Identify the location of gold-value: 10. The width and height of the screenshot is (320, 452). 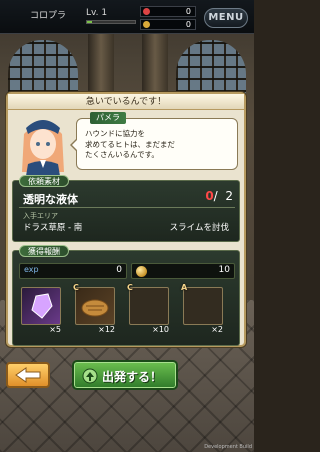
(224, 270).